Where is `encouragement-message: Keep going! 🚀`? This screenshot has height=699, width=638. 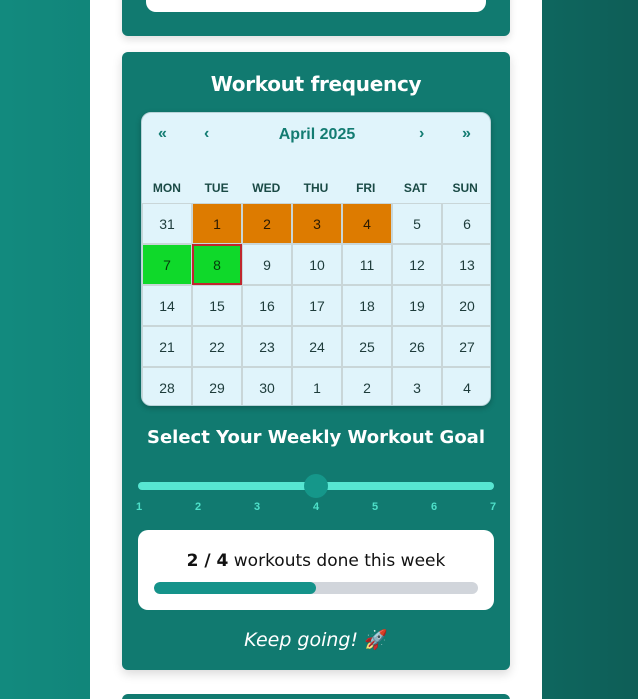
encouragement-message: Keep going! 🚀 is located at coordinates (316, 639).